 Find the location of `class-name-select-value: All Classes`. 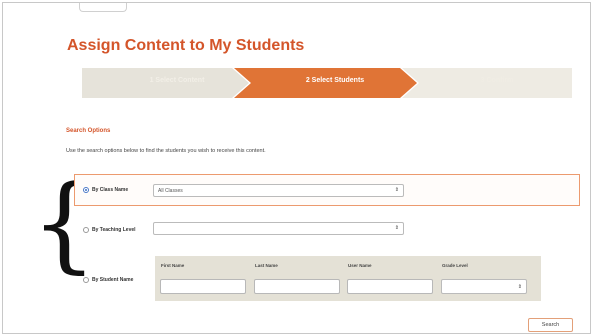

class-name-select-value: All Classes is located at coordinates (170, 191).